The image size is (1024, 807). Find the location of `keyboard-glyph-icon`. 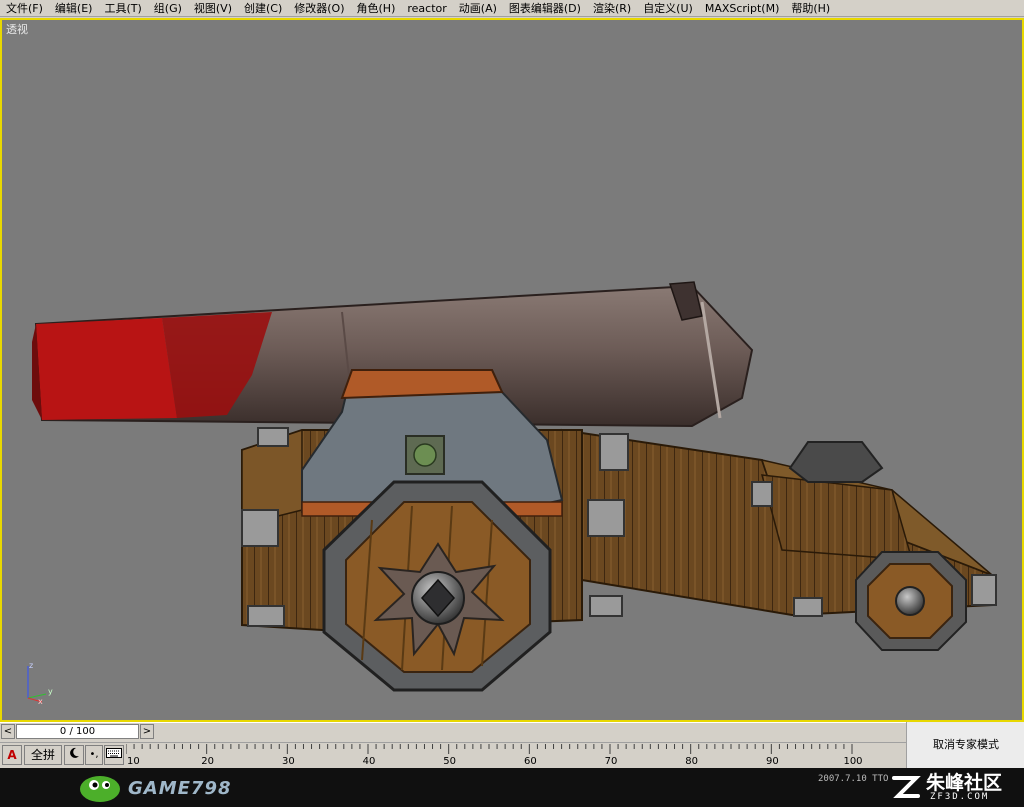

keyboard-glyph-icon is located at coordinates (114, 753).